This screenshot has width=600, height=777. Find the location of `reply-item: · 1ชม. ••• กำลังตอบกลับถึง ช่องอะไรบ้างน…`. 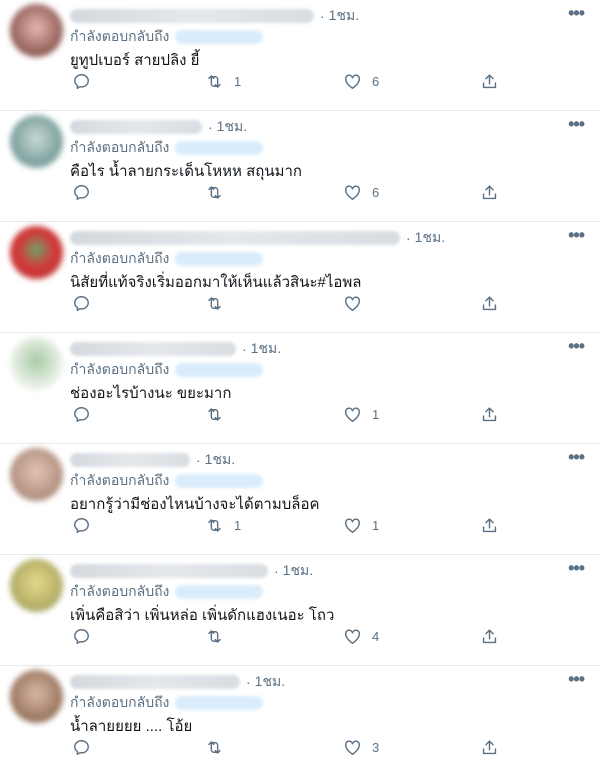

reply-item: · 1ชม. ••• กำลังตอบกลับถึง ช่องอะไรบ้างน… is located at coordinates (300, 388).